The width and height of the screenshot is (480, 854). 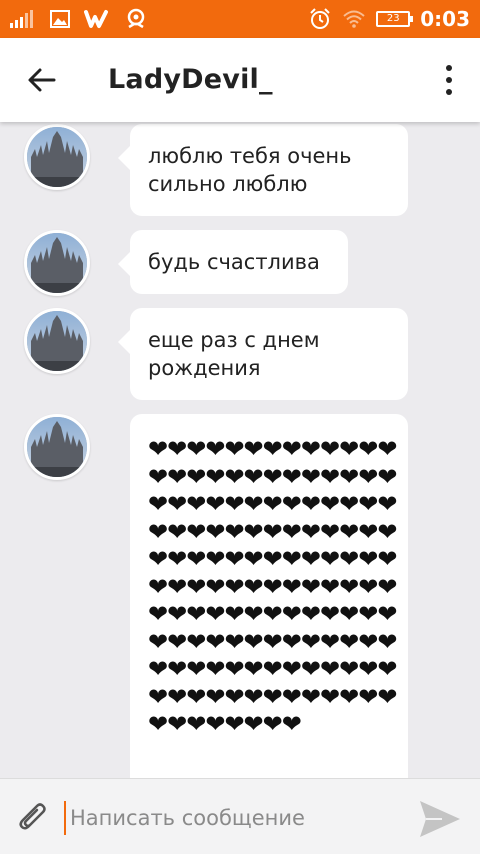 What do you see at coordinates (42, 80) in the screenshot?
I see `arrow-left-icon` at bounding box center [42, 80].